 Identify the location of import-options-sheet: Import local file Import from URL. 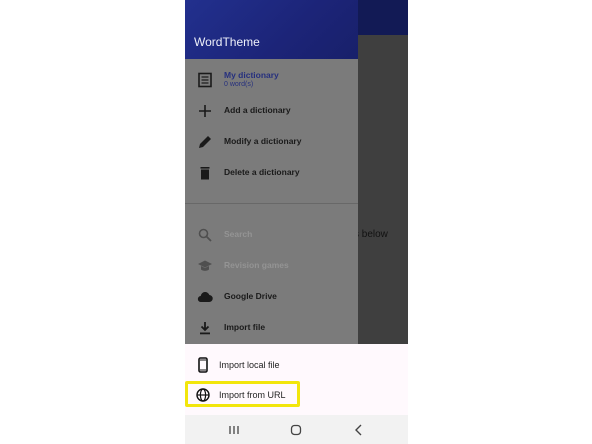
(296, 379).